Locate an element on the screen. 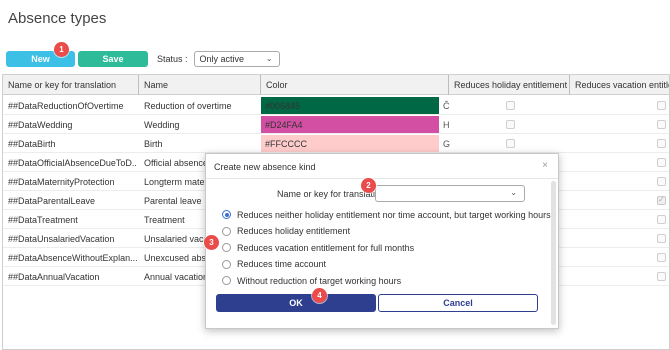  ok-button: OK is located at coordinates (296, 303).